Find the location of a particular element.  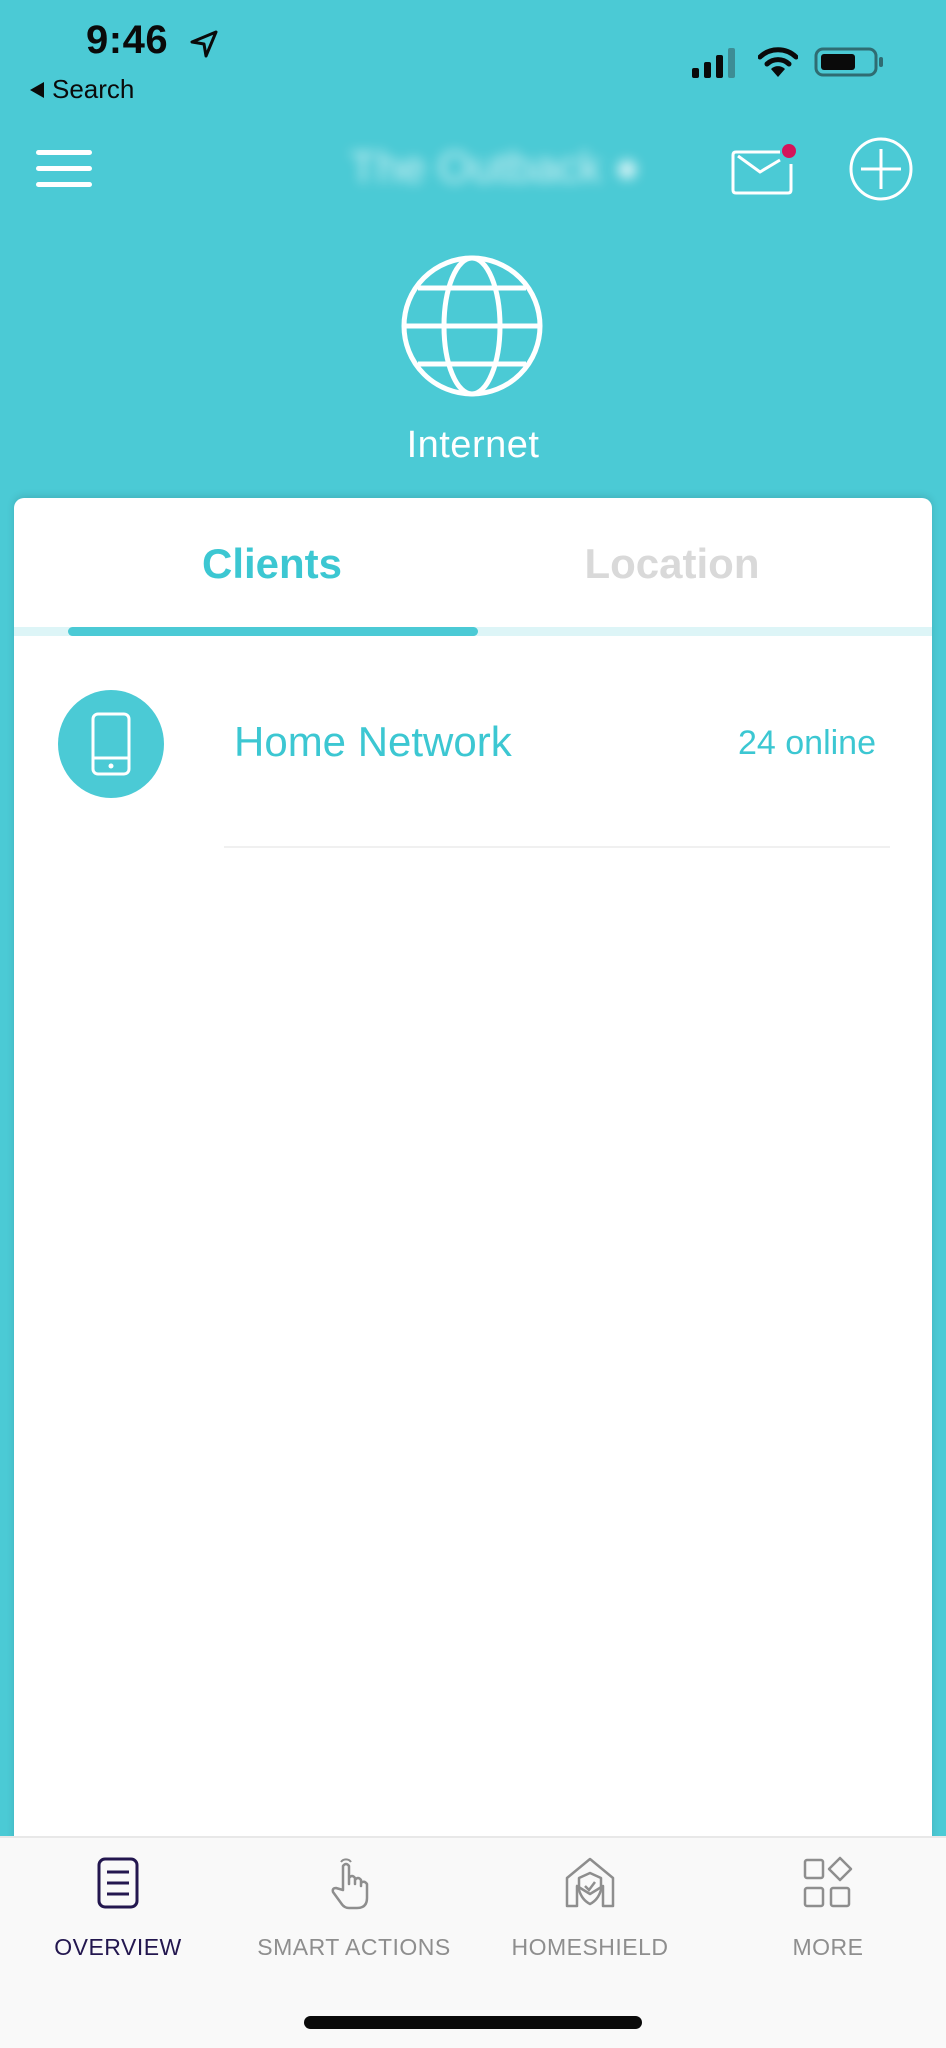

notification-dot is located at coordinates (789, 151).